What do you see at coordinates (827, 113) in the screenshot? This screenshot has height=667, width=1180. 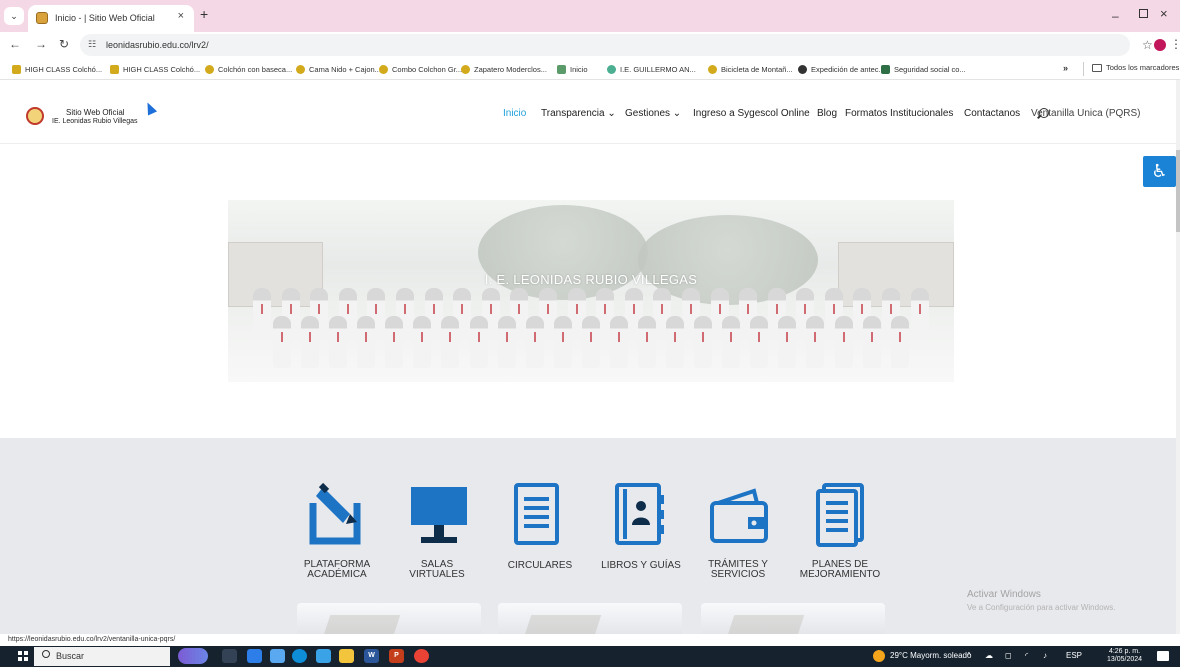 I see `nav-blog: Blog` at bounding box center [827, 113].